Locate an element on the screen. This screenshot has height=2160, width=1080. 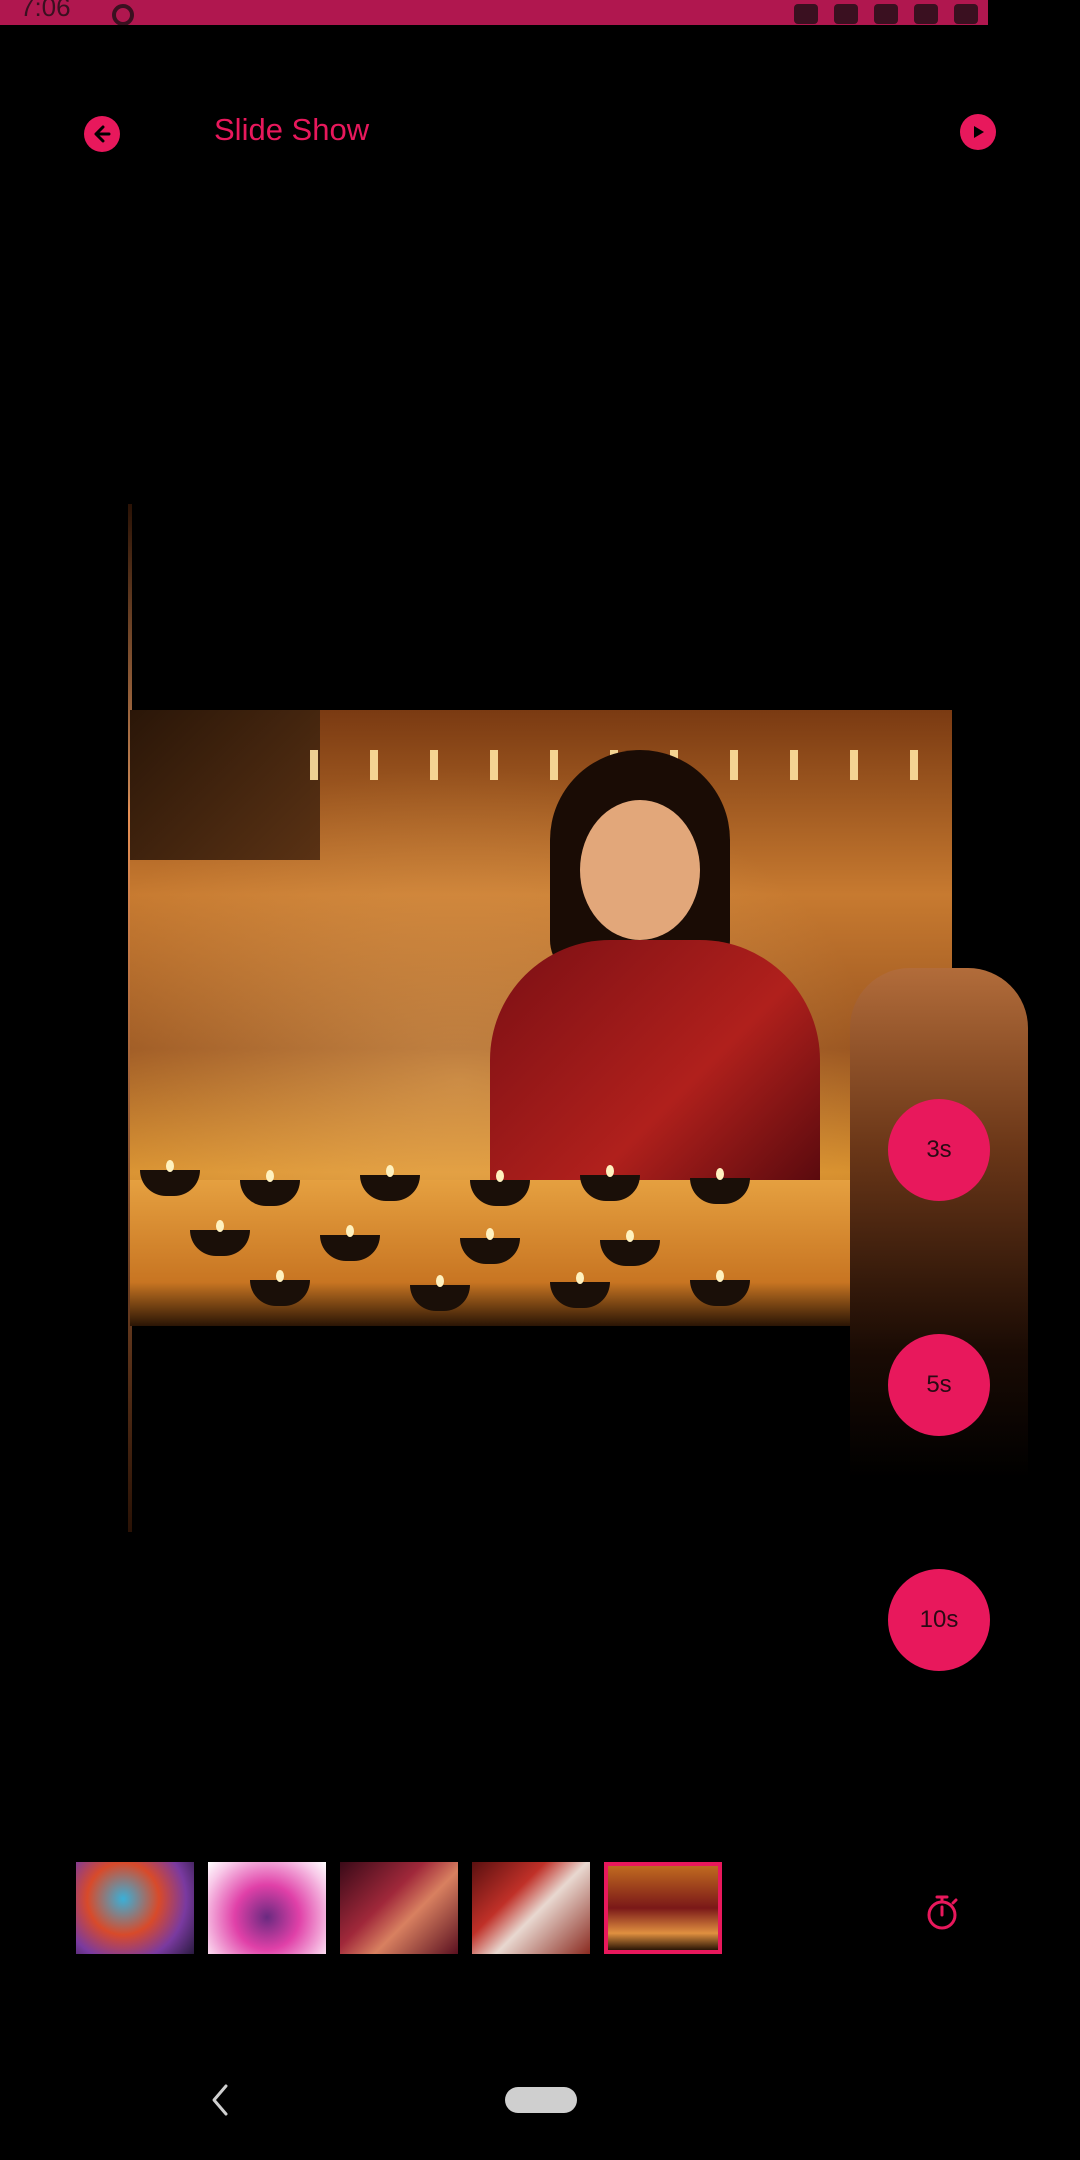
thumbnail-wedding-couple is located at coordinates (399, 1908).